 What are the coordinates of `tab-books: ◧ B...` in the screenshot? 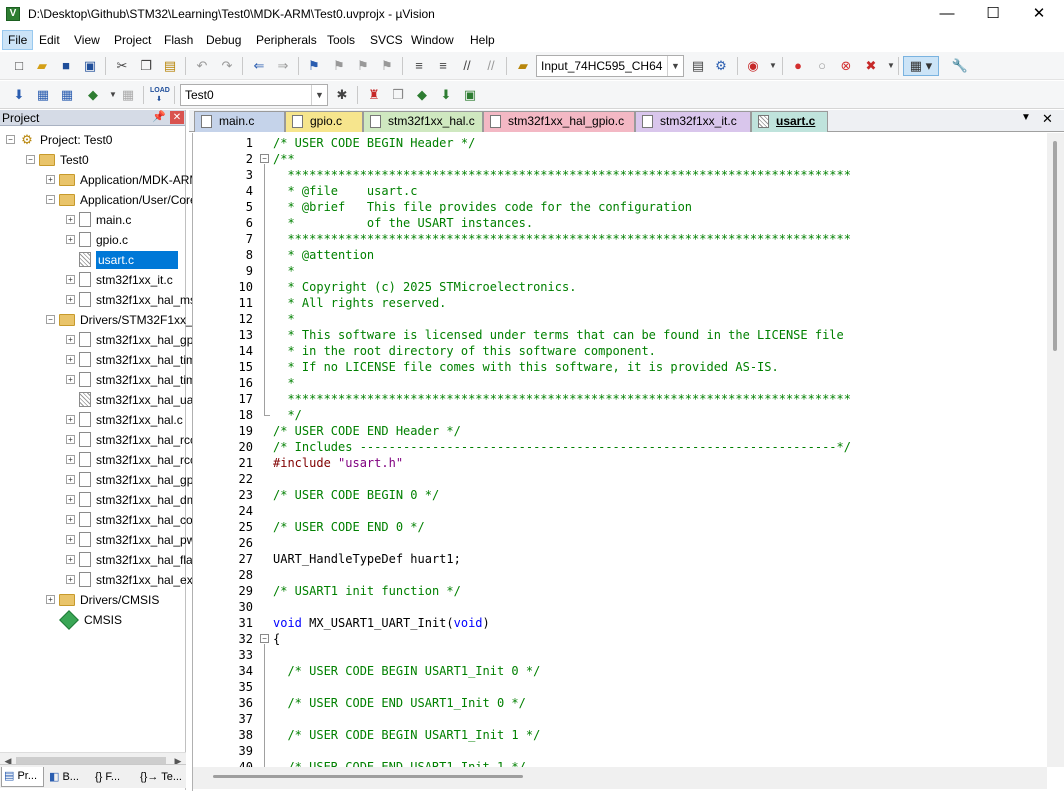 It's located at (68, 777).